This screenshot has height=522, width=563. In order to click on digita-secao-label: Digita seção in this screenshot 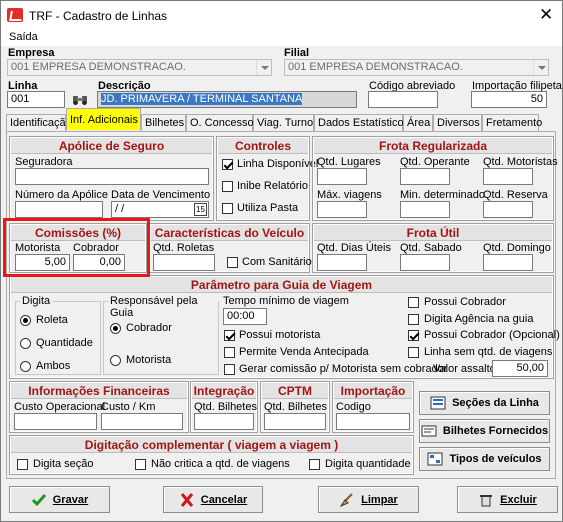, I will do `click(63, 464)`.